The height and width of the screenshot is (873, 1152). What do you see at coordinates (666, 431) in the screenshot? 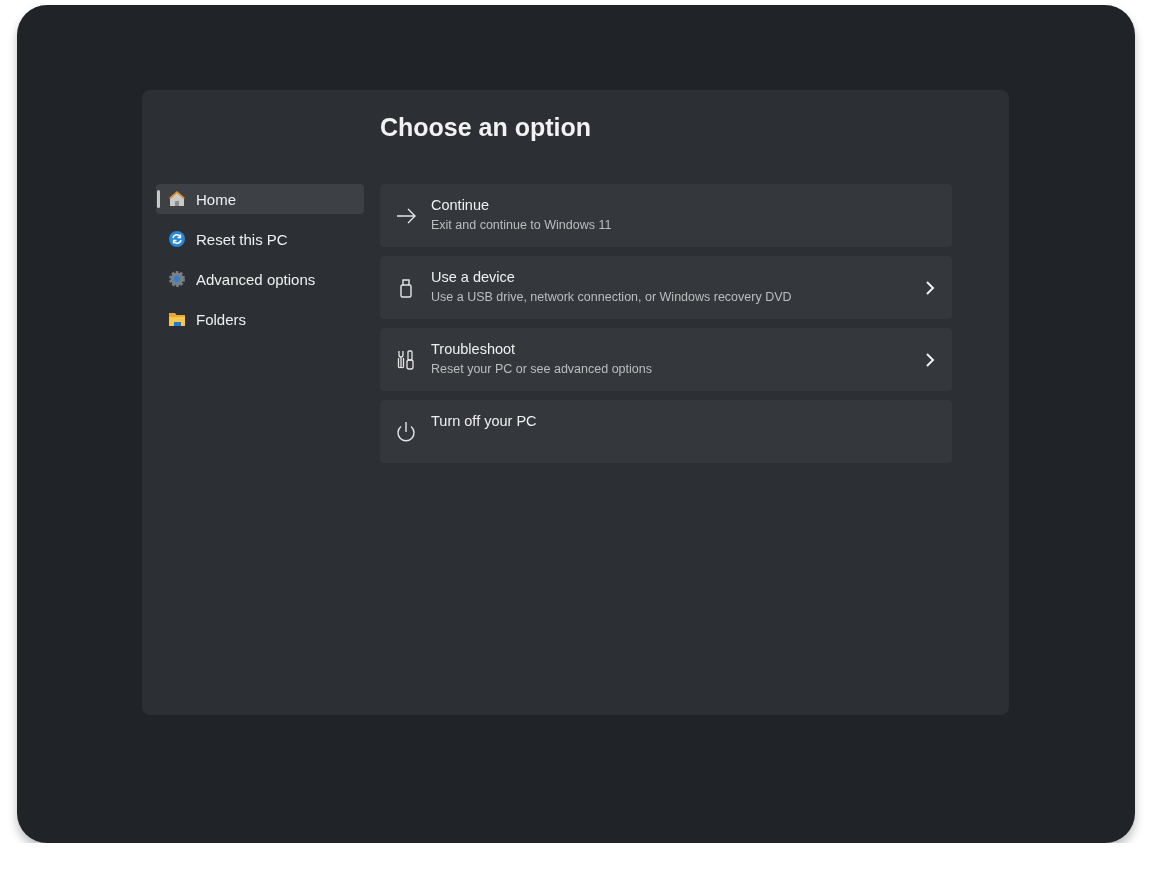
I see `option-card: Turn off your PC` at bounding box center [666, 431].